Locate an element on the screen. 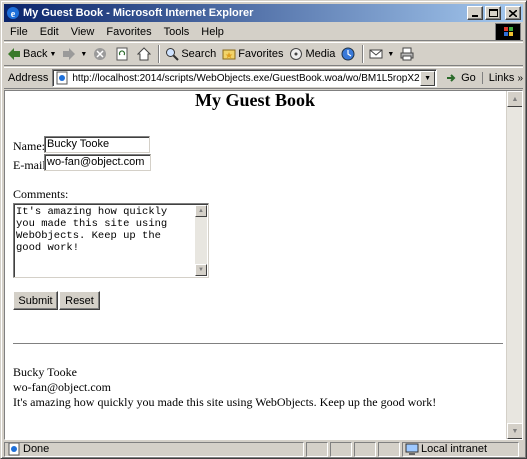 The height and width of the screenshot is (459, 527). favorites-button: Favorites is located at coordinates (252, 54).